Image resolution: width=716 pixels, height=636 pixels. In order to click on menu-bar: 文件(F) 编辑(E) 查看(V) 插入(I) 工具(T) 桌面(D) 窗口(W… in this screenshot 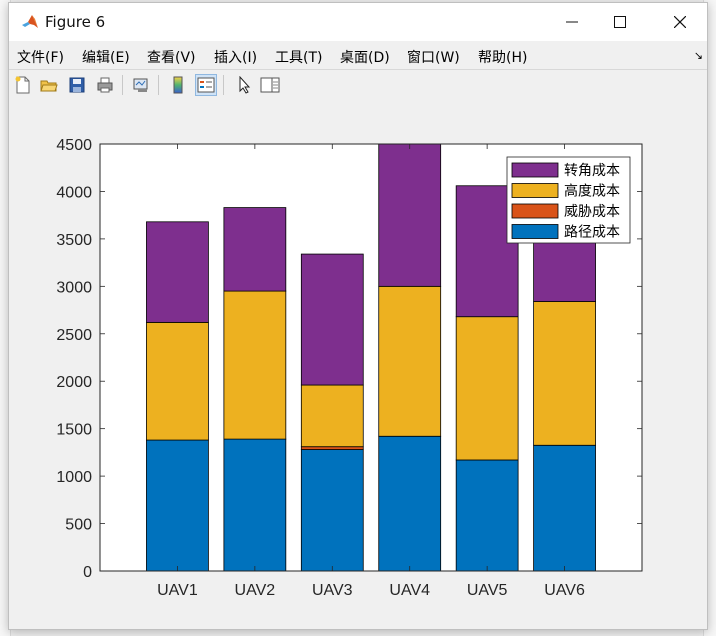, I will do `click(358, 55)`.